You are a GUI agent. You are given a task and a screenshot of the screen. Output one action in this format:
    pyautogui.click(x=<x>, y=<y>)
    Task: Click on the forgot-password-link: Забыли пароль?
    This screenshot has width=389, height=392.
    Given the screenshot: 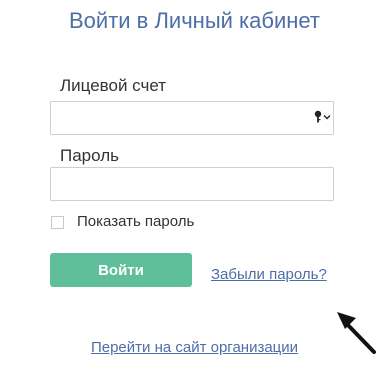 What is the action you would take?
    pyautogui.click(x=269, y=274)
    